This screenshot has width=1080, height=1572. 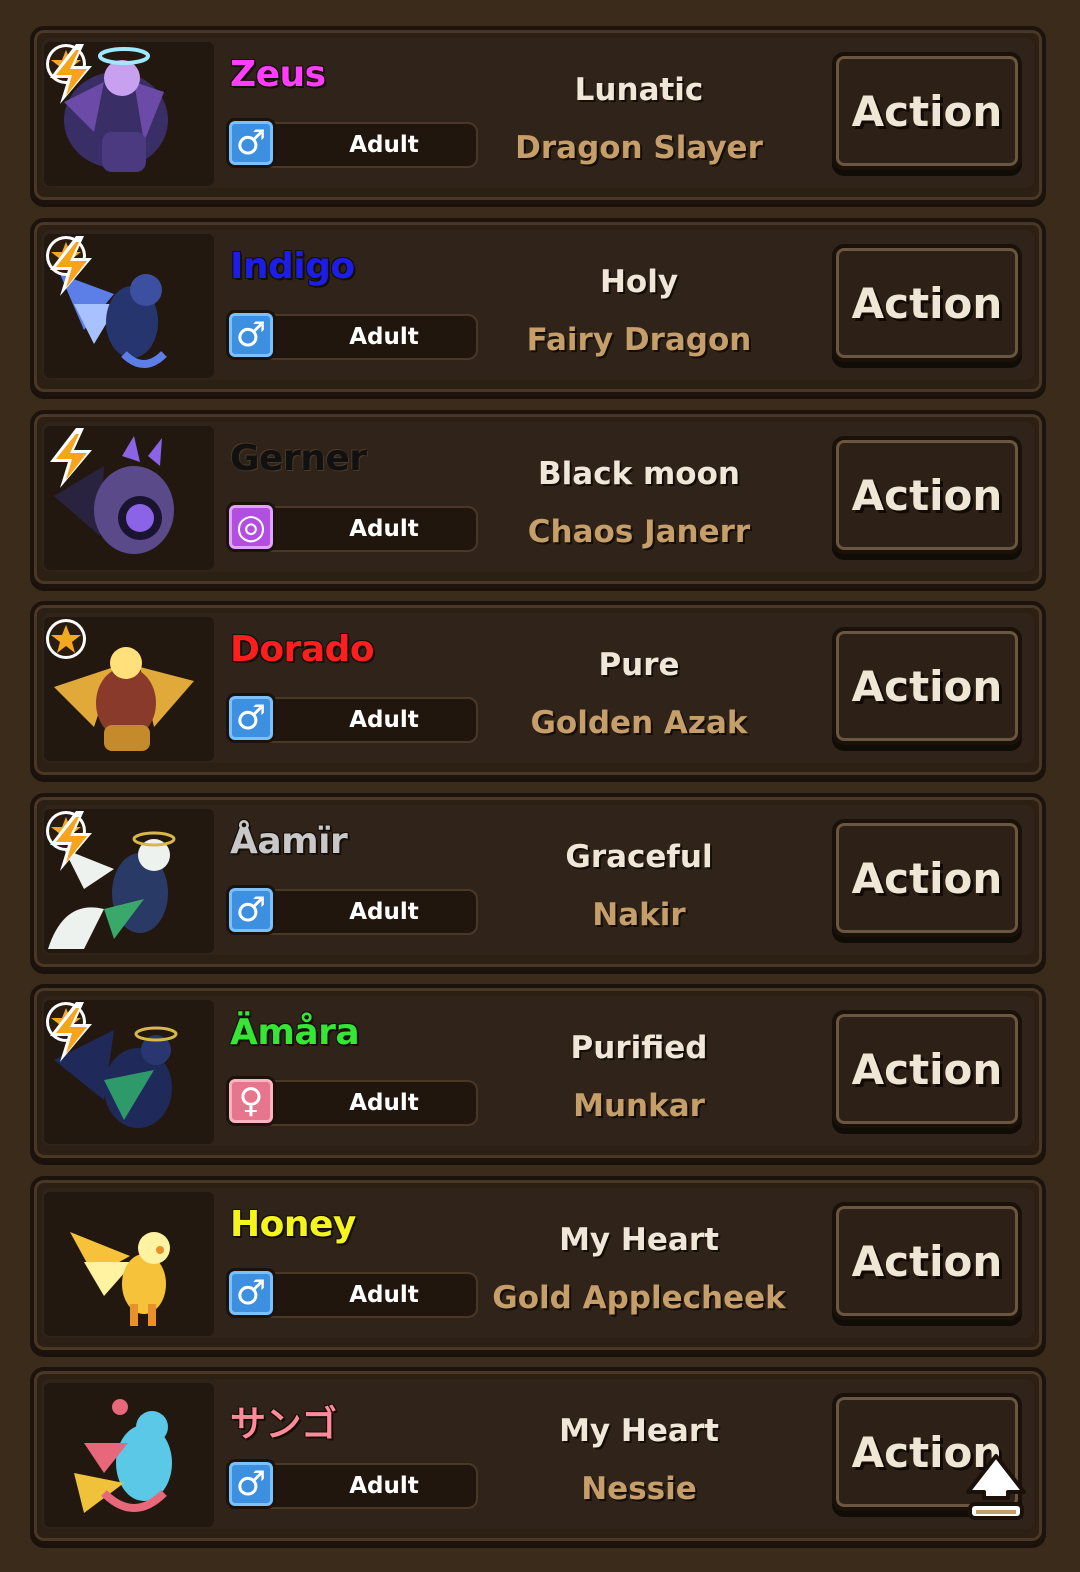 What do you see at coordinates (251, 1101) in the screenshot?
I see `female-symbol-icon: ♀` at bounding box center [251, 1101].